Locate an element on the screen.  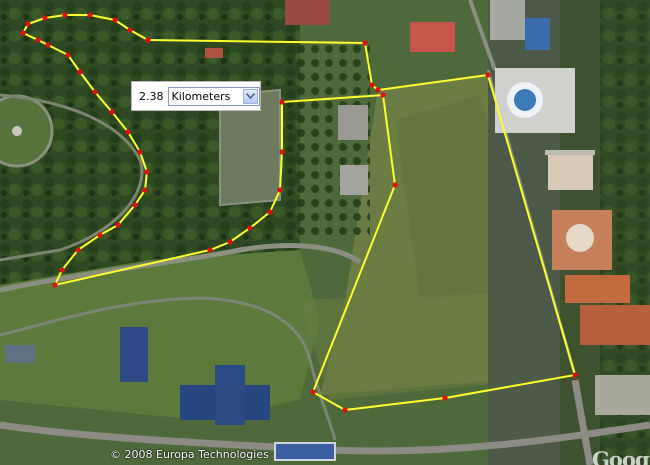
distance-value: 2.38 is located at coordinates (151, 96).